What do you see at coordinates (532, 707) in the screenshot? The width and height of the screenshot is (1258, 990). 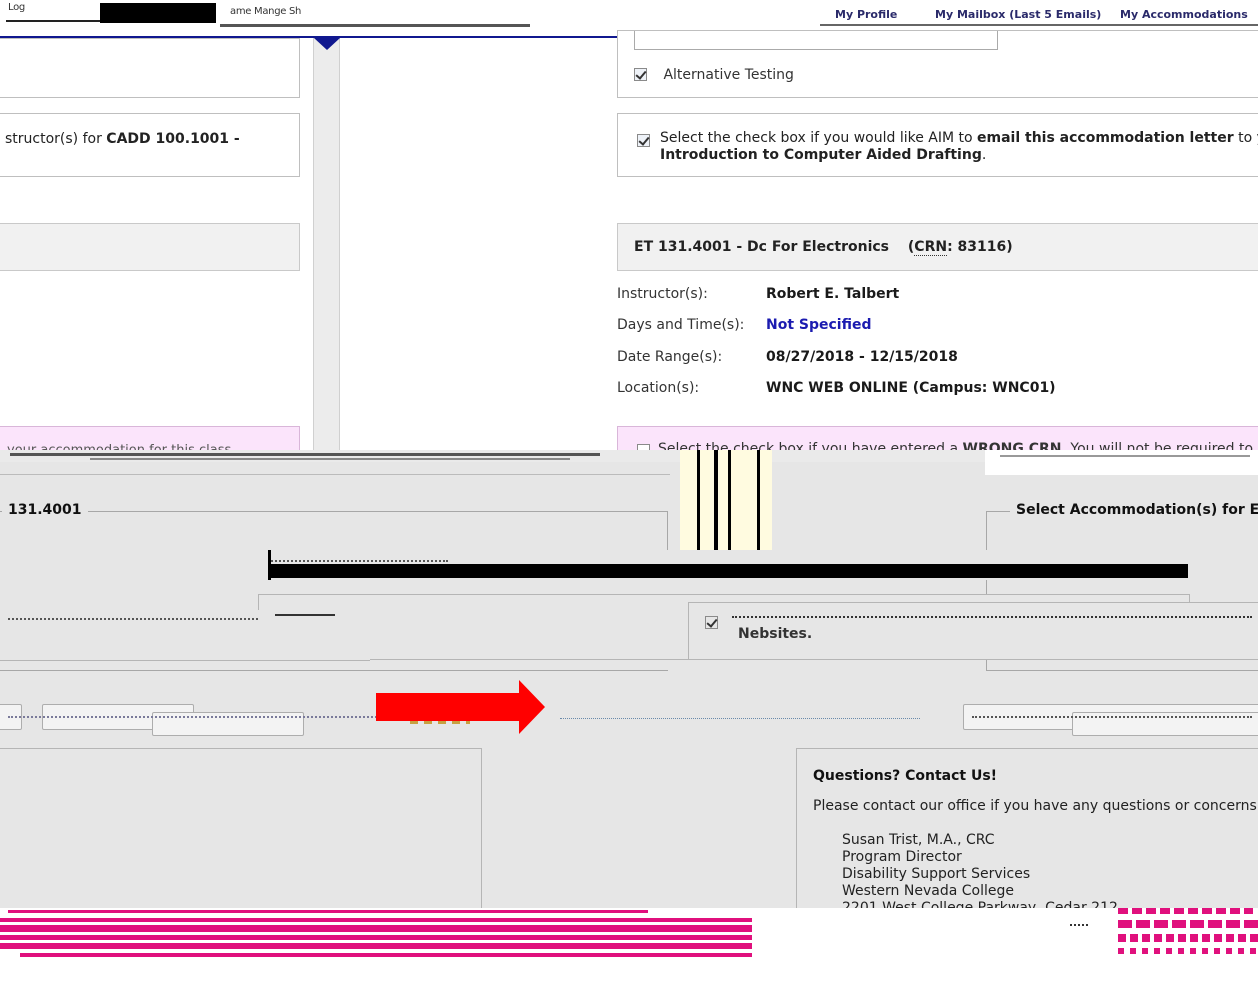 I see `red-arrow-icon` at bounding box center [532, 707].